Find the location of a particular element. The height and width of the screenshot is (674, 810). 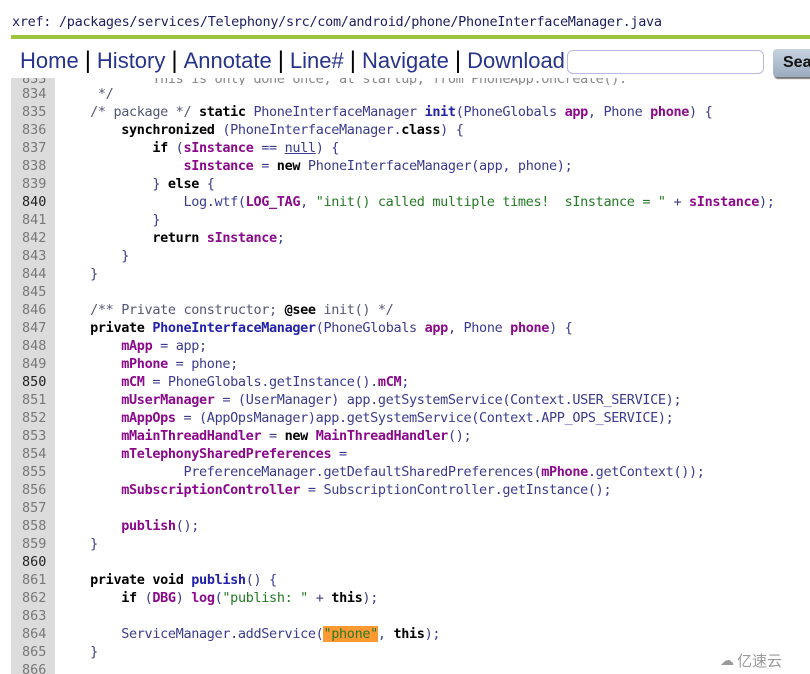

line-number: 865 is located at coordinates (33, 652).